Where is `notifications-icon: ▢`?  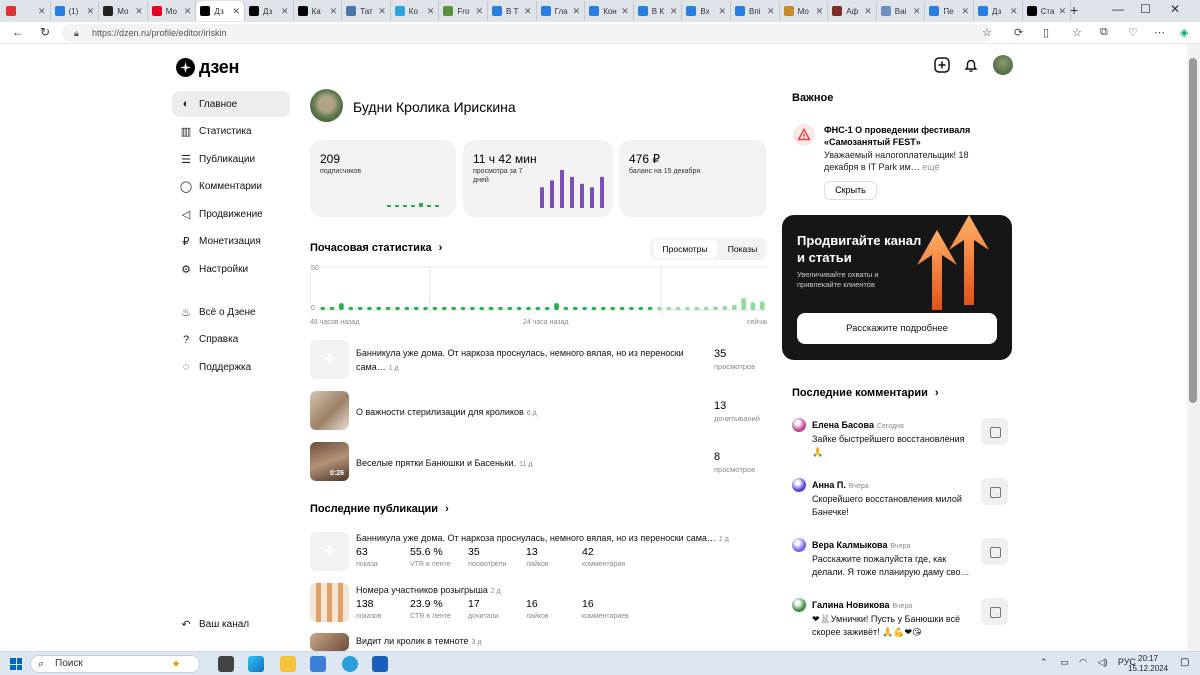 notifications-icon: ▢ is located at coordinates (1184, 662).